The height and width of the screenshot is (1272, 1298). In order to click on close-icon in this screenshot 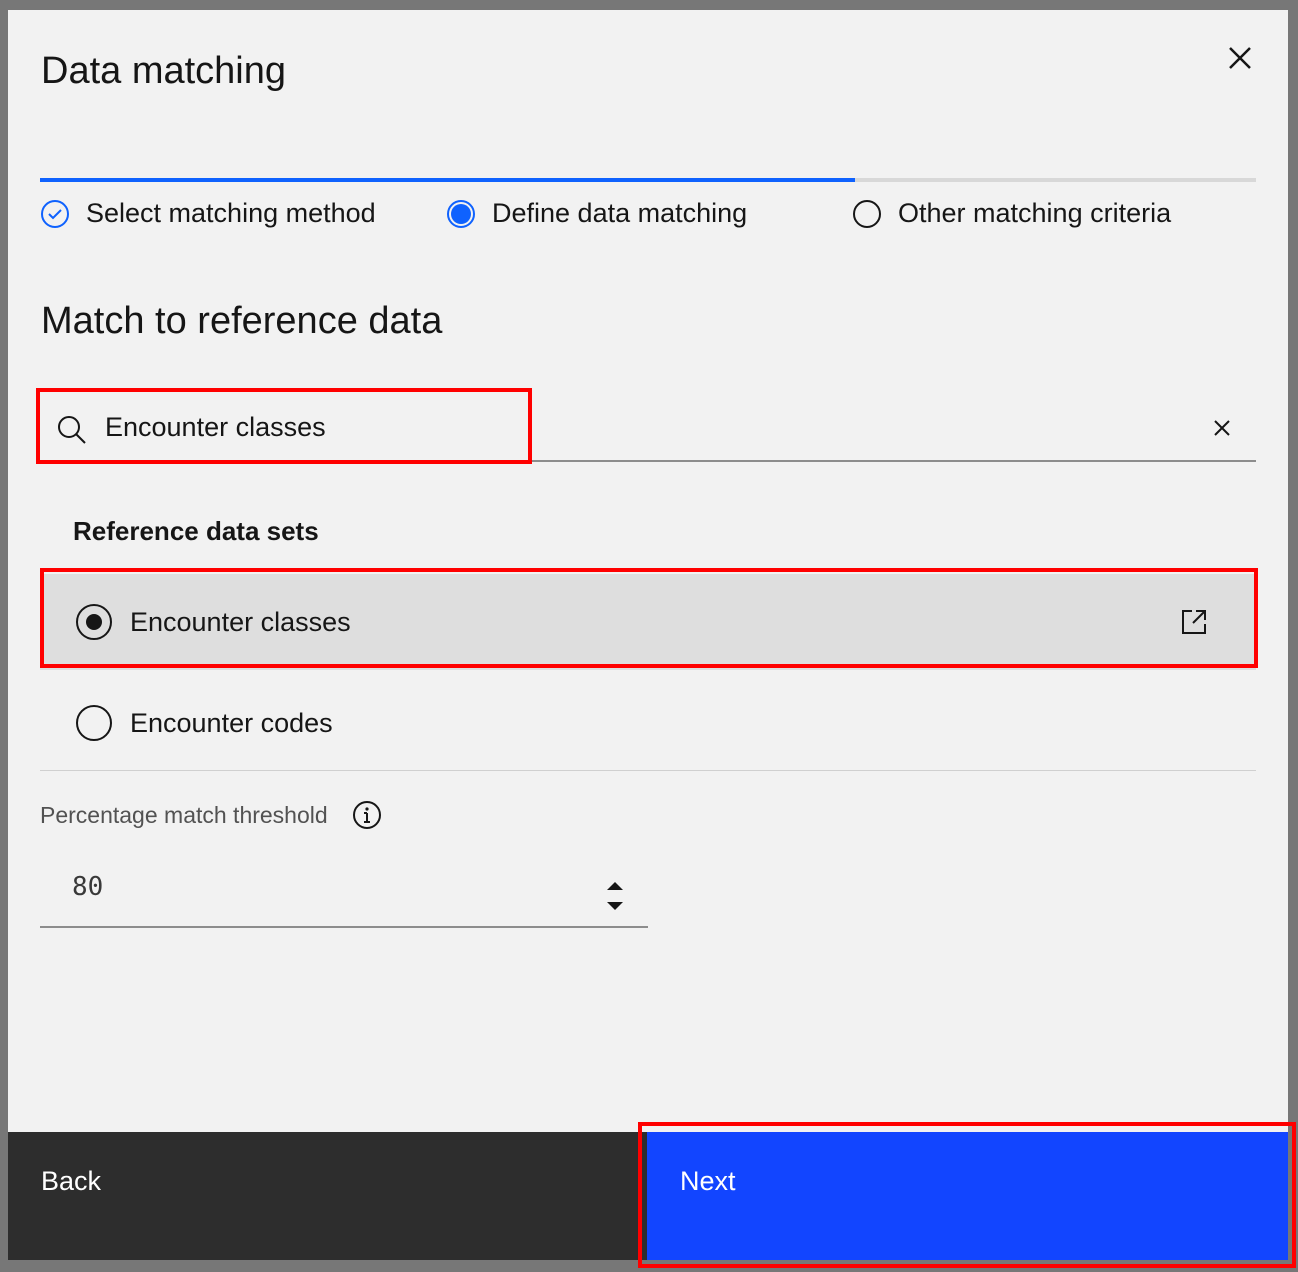, I will do `click(1240, 58)`.